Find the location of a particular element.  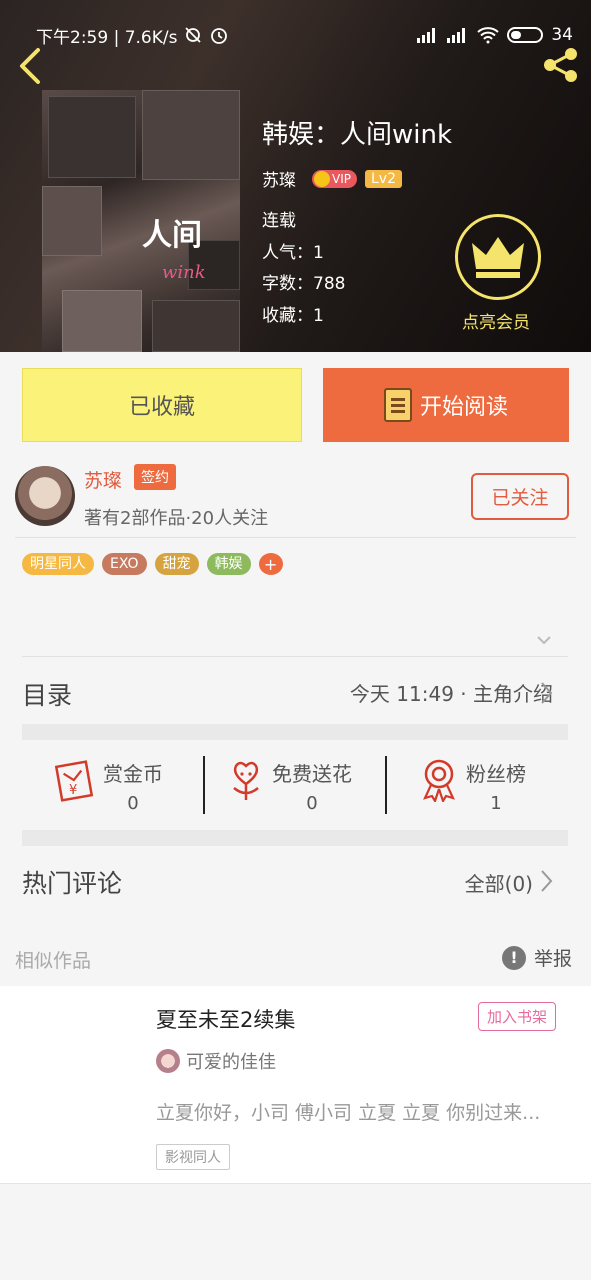

start-reading-button: 开始阅读 is located at coordinates (446, 405).